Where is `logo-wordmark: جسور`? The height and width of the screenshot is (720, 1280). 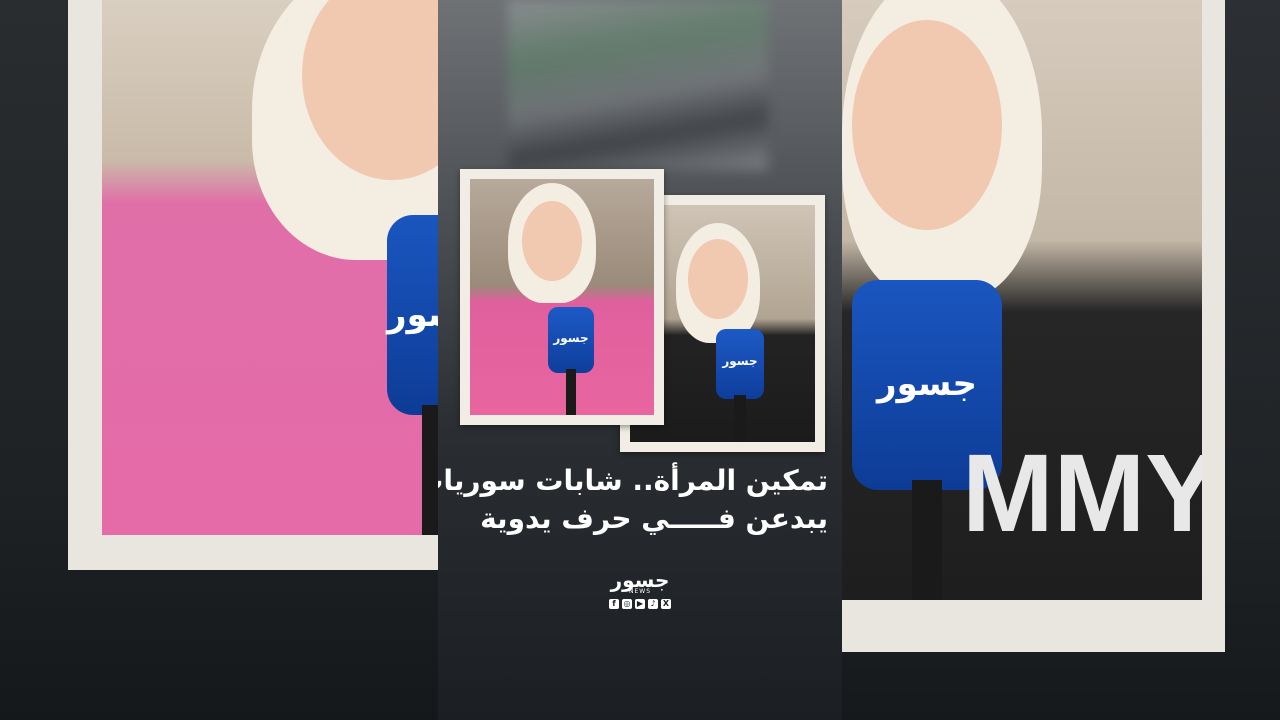 logo-wordmark: جسور is located at coordinates (640, 580).